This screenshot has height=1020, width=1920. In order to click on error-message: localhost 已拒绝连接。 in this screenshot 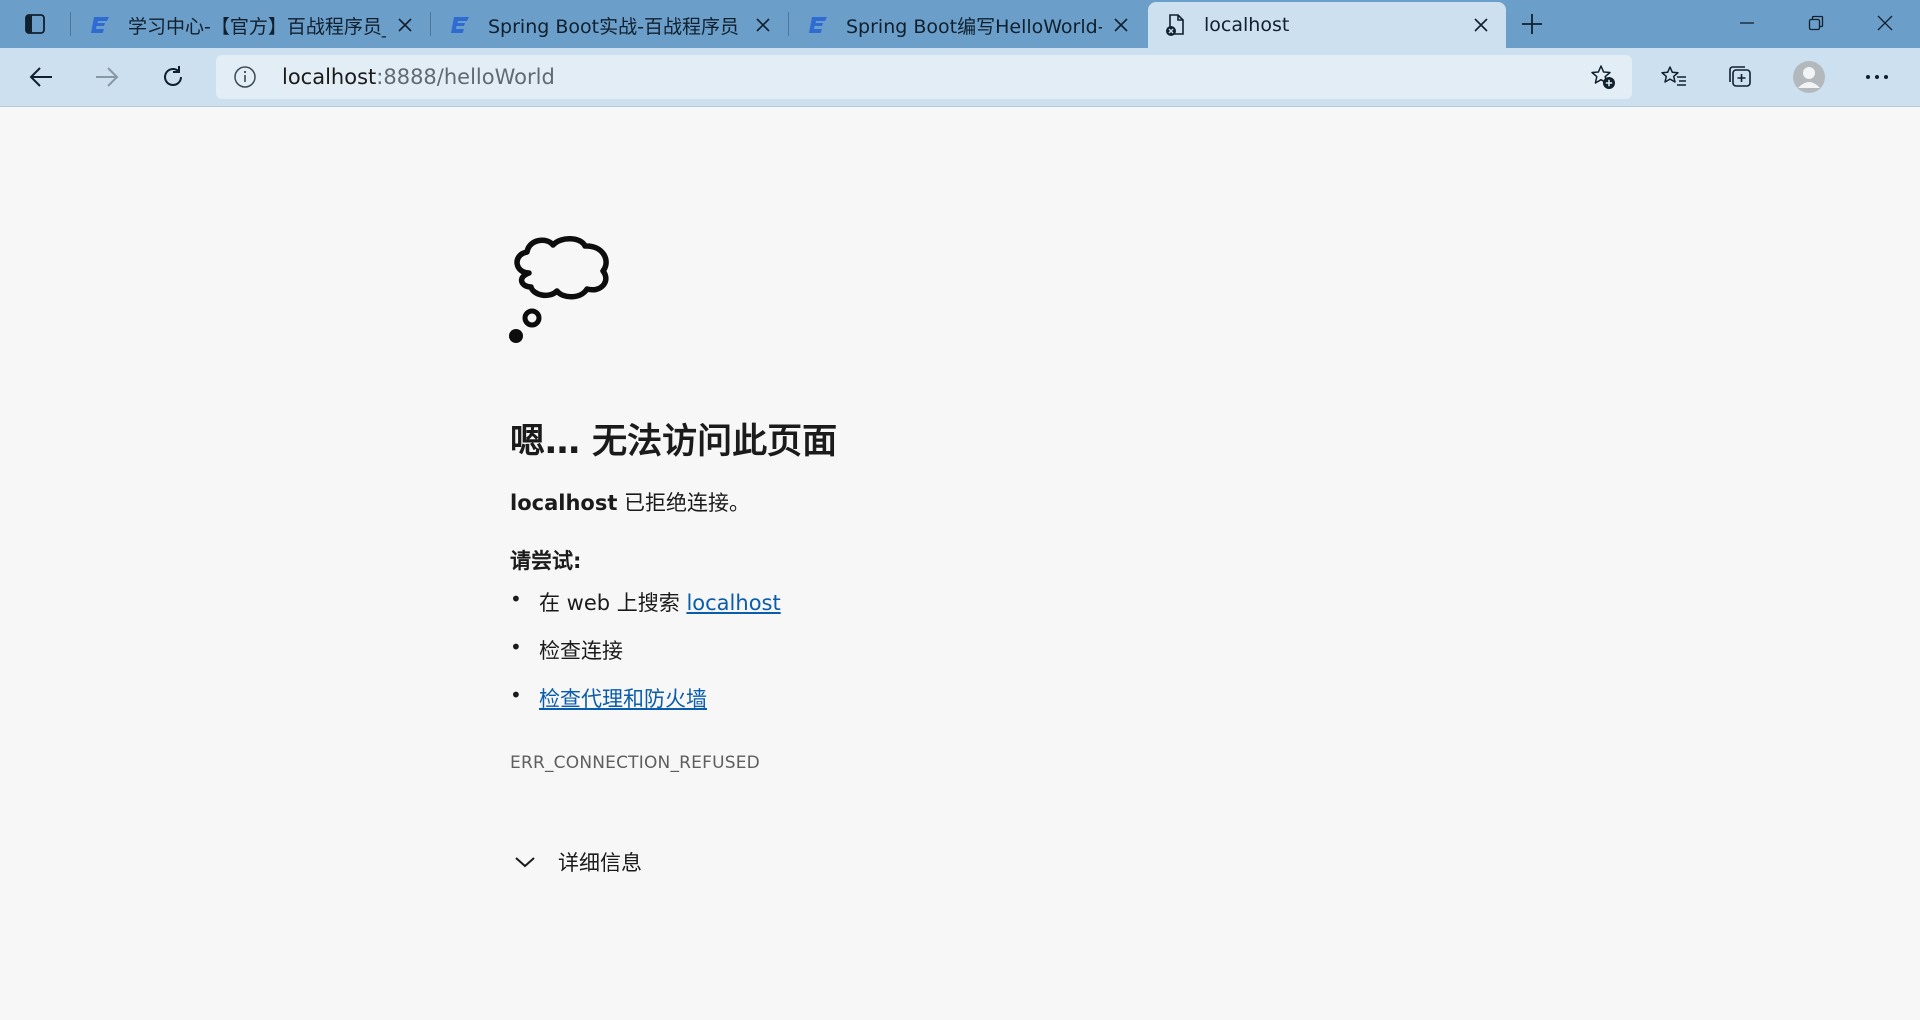, I will do `click(630, 502)`.